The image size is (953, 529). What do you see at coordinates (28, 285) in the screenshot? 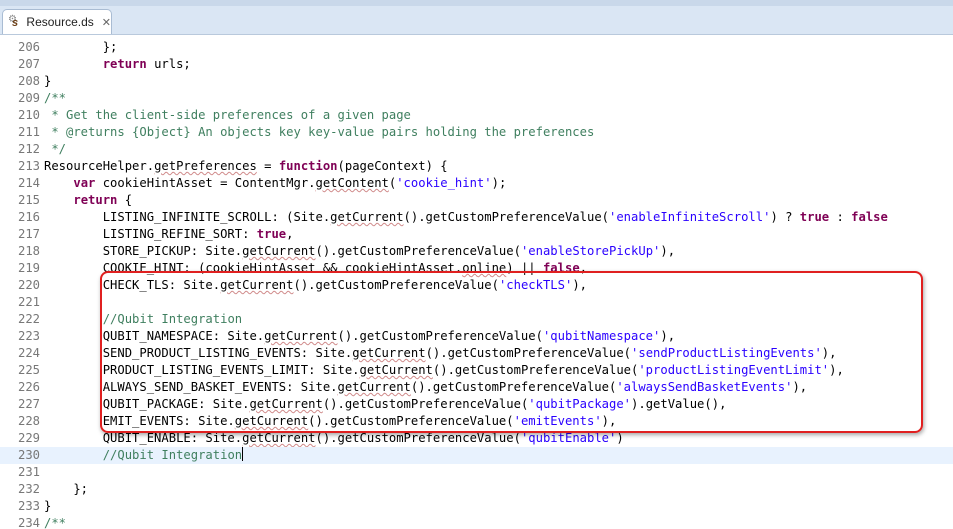
I see `line-number: 220` at bounding box center [28, 285].